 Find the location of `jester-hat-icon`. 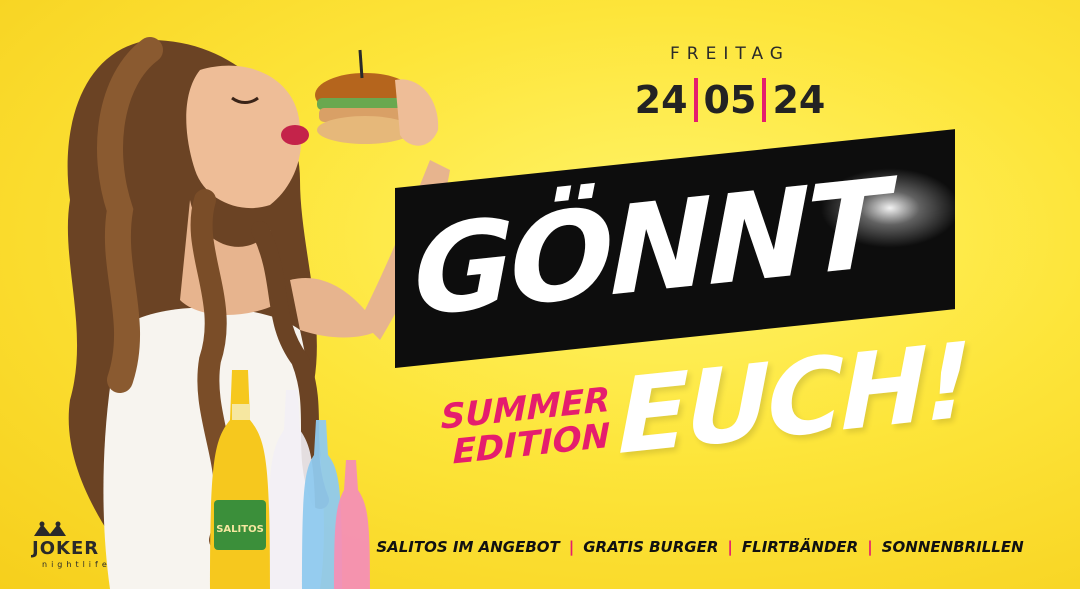

jester-hat-icon is located at coordinates (50, 528).